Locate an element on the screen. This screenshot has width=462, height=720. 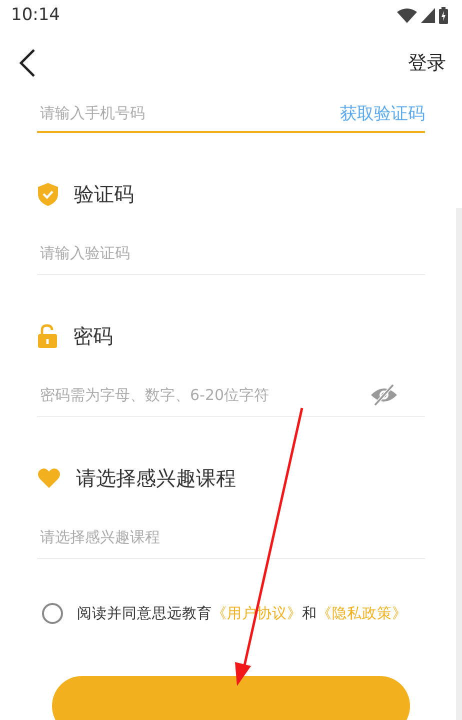
login-link: 登录 is located at coordinates (427, 63).